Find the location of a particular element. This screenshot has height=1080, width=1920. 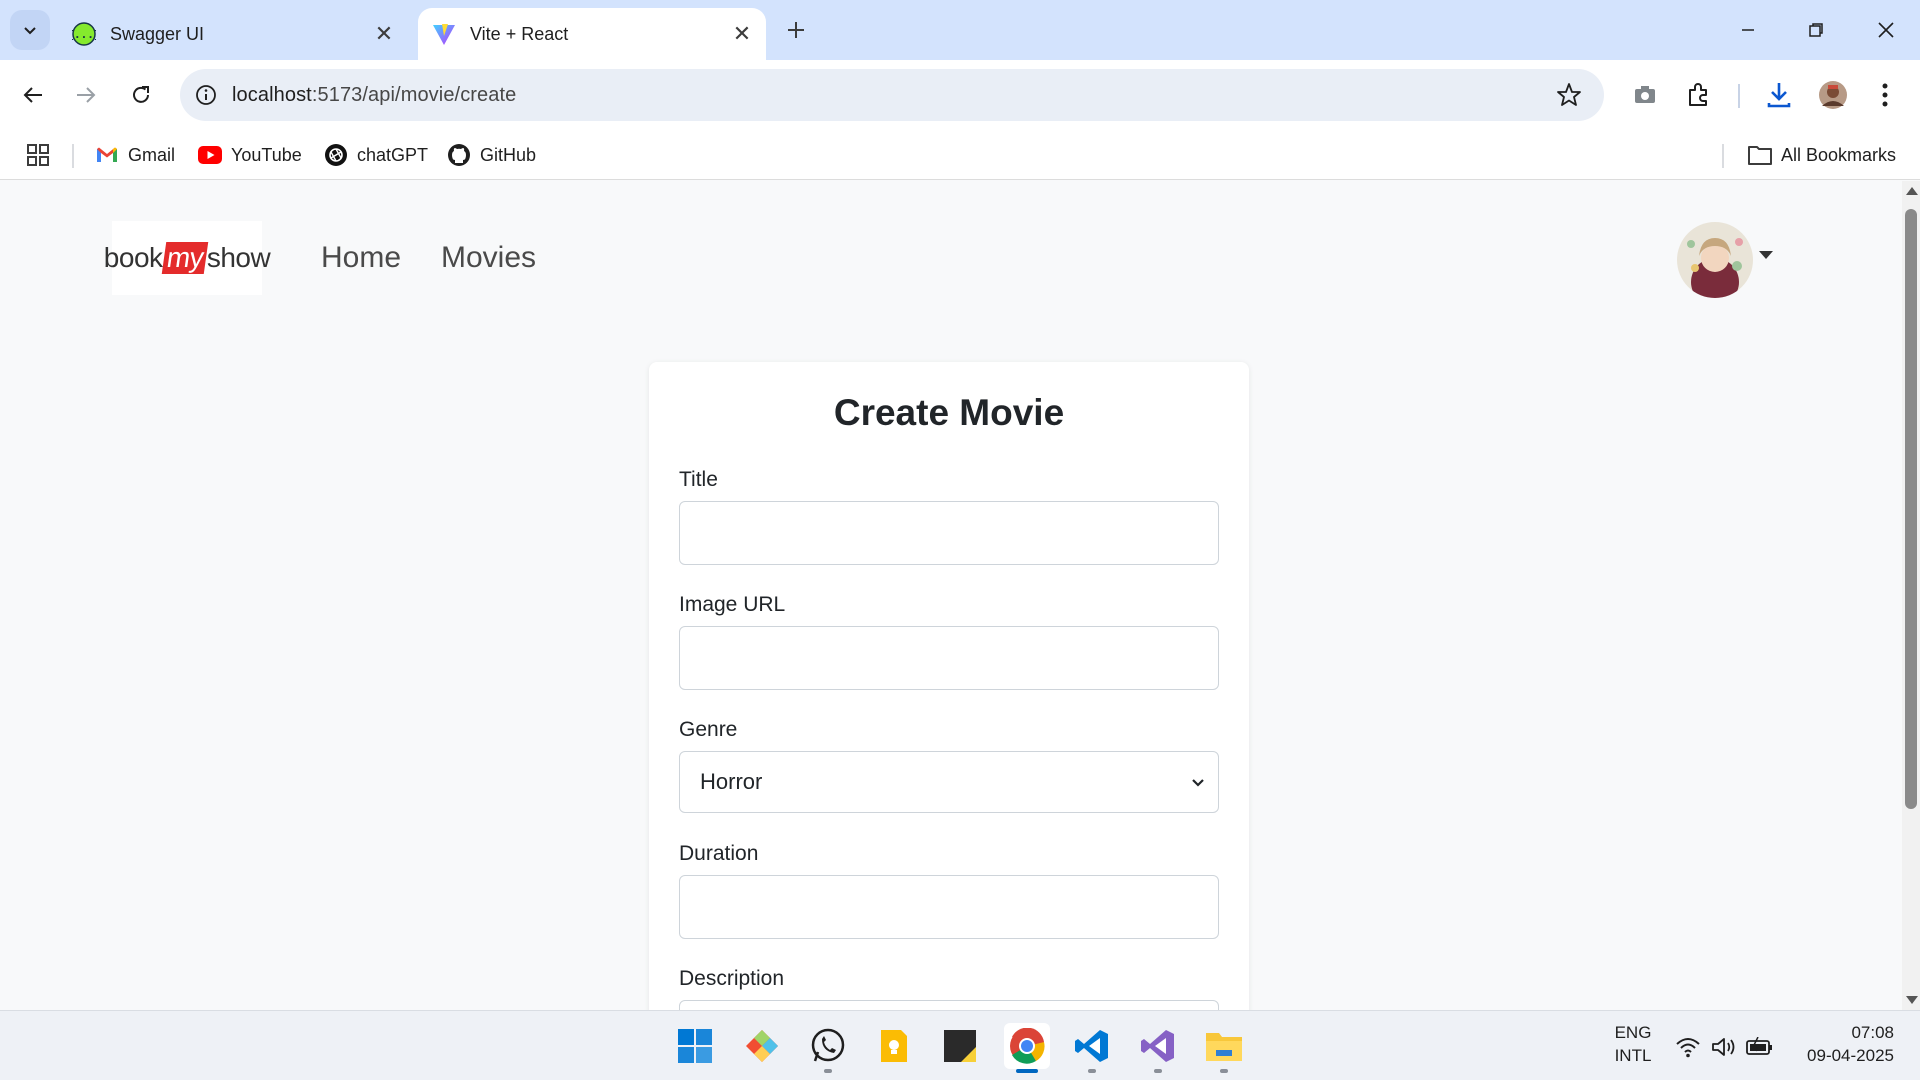

bookmark-label: YouTube is located at coordinates (266, 154).